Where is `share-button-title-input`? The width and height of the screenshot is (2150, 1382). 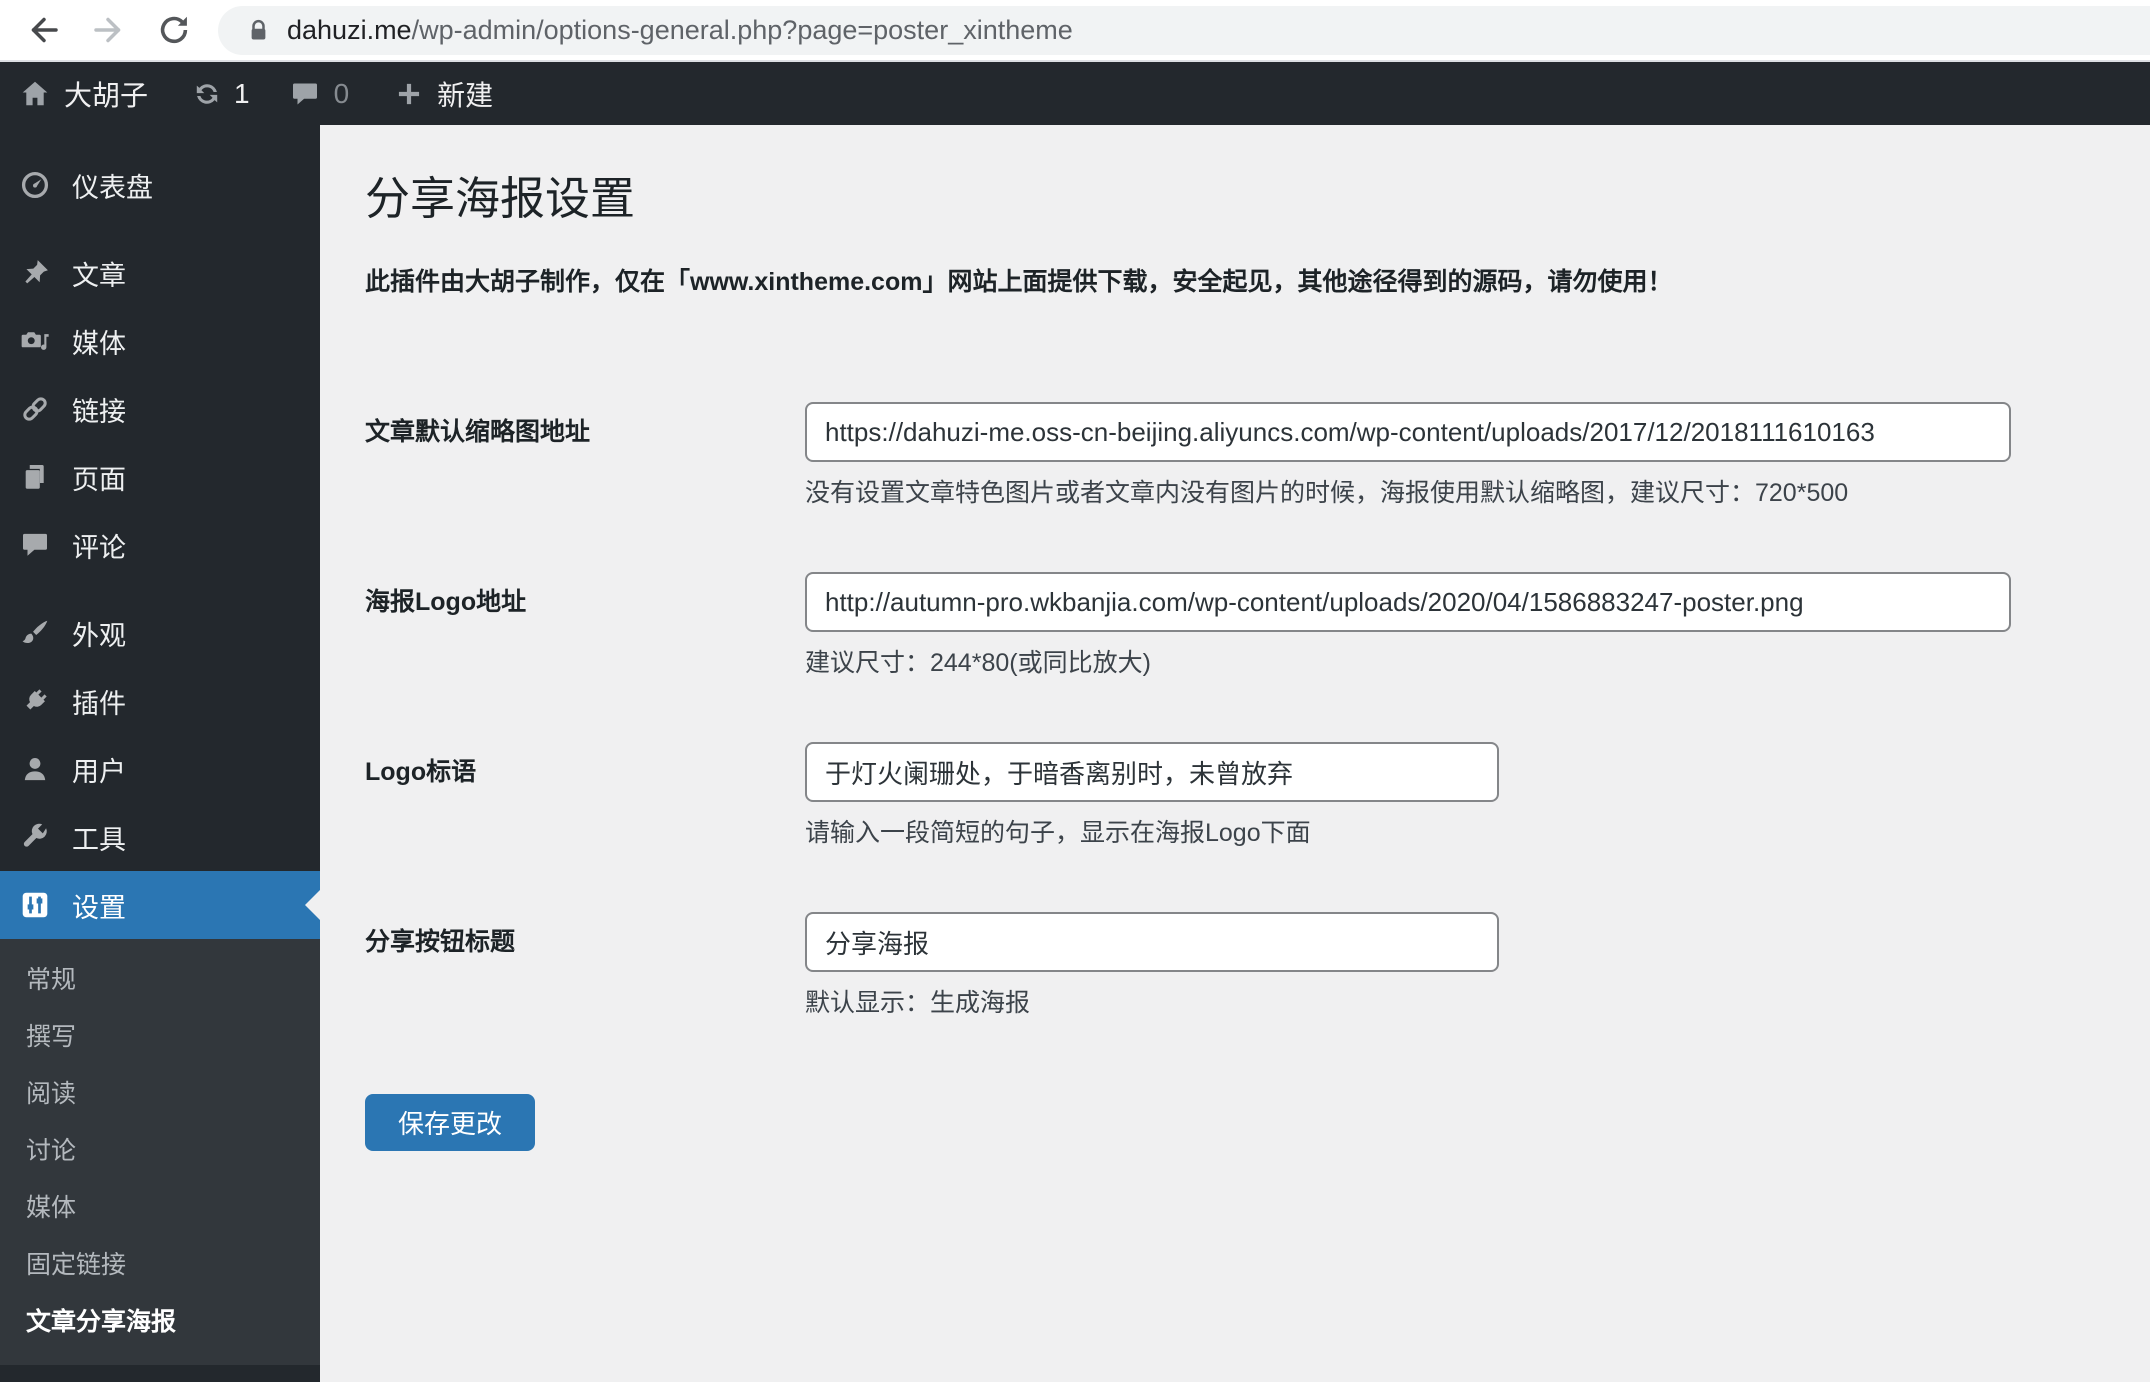
share-button-title-input is located at coordinates (1152, 942).